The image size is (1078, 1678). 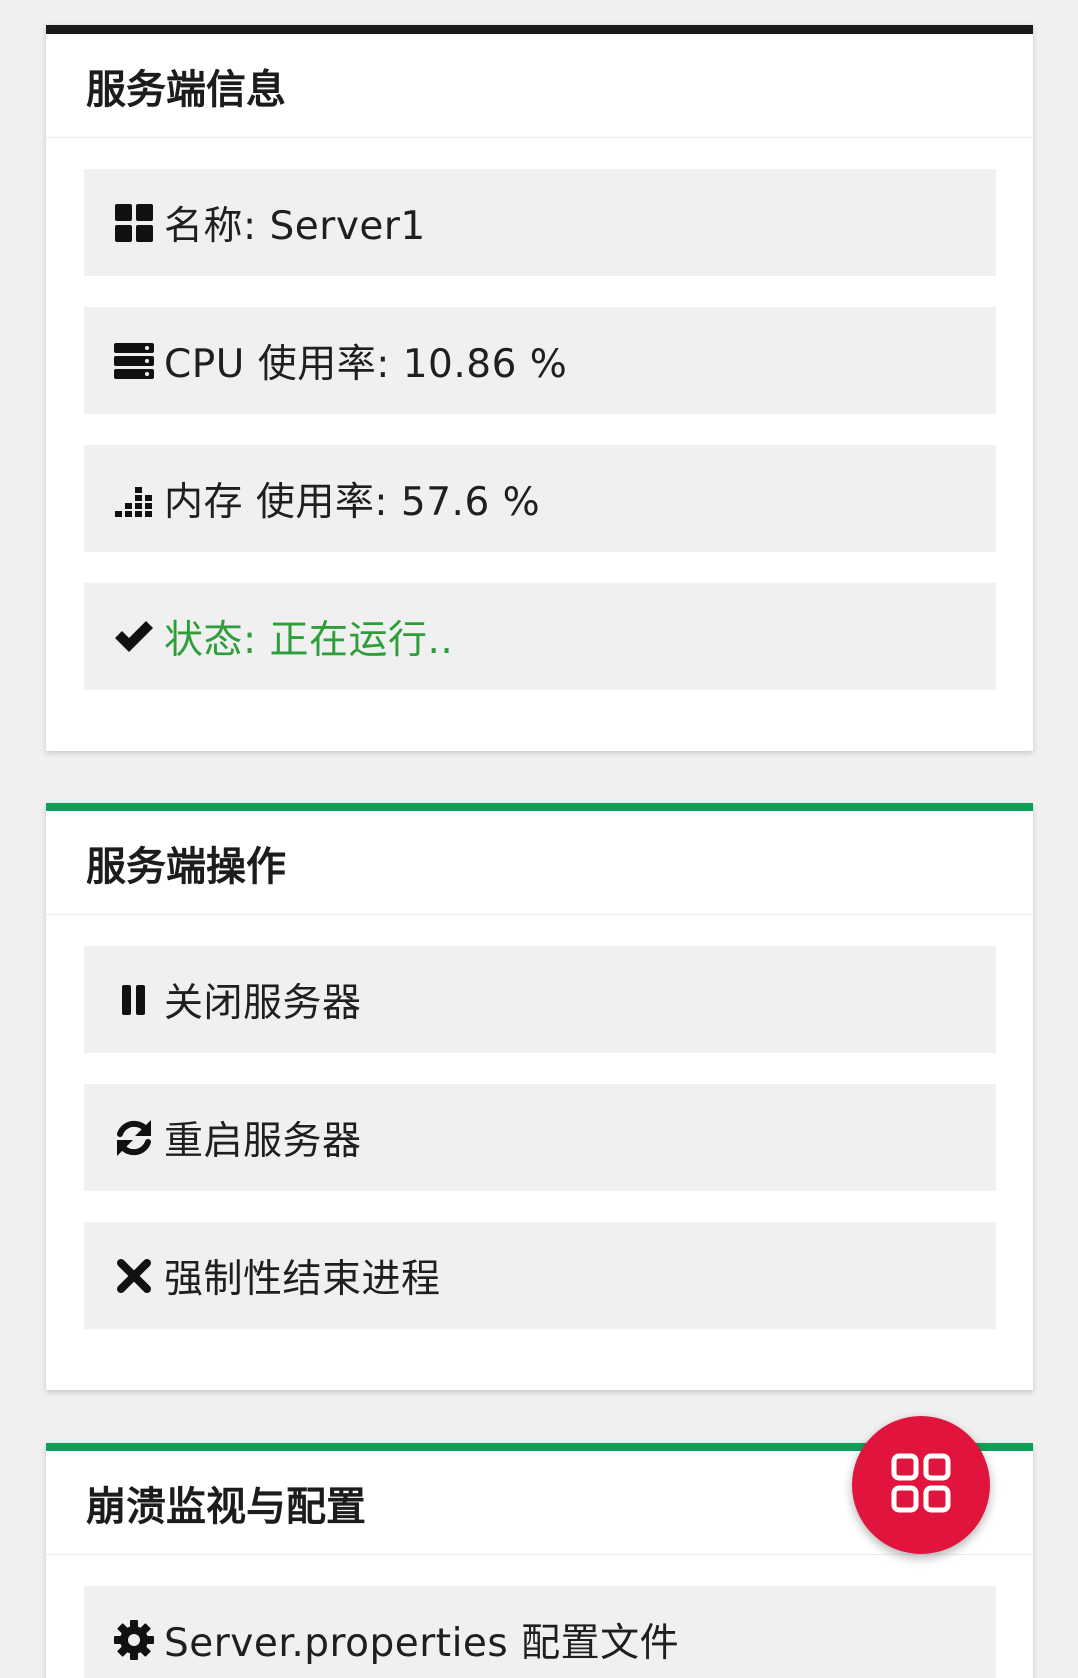 I want to click on status-item: 状态: 正在运行.., so click(x=540, y=636).